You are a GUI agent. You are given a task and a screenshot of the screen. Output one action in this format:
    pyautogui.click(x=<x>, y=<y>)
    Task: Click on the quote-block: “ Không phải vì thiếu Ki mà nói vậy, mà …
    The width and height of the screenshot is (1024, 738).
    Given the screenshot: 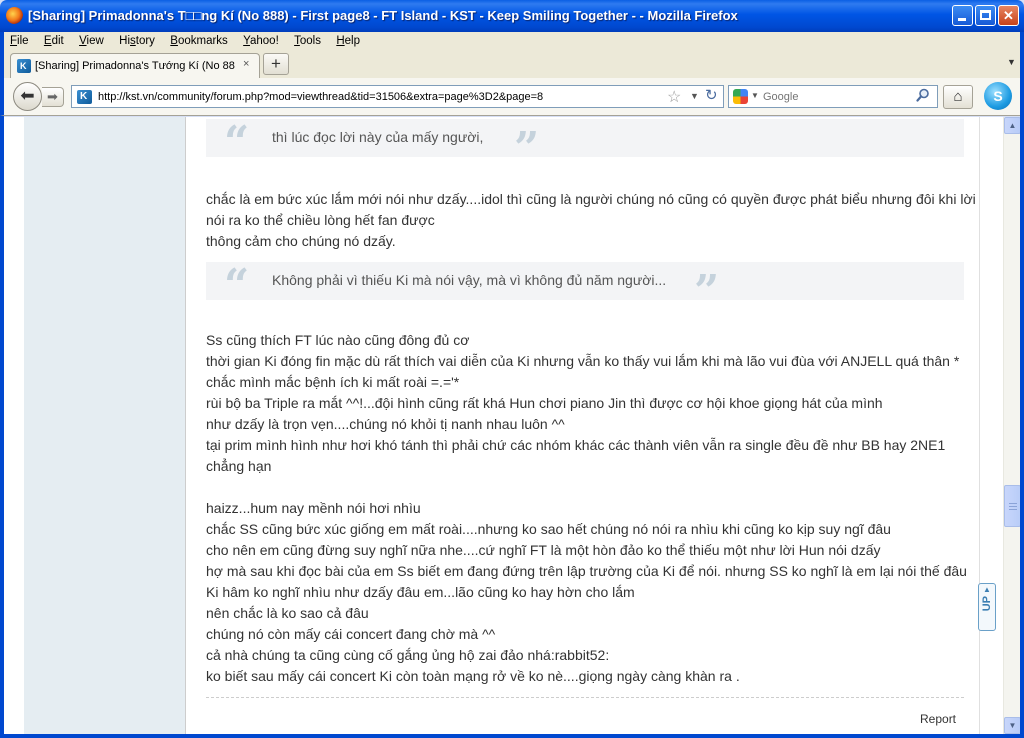 What is the action you would take?
    pyautogui.click(x=585, y=288)
    